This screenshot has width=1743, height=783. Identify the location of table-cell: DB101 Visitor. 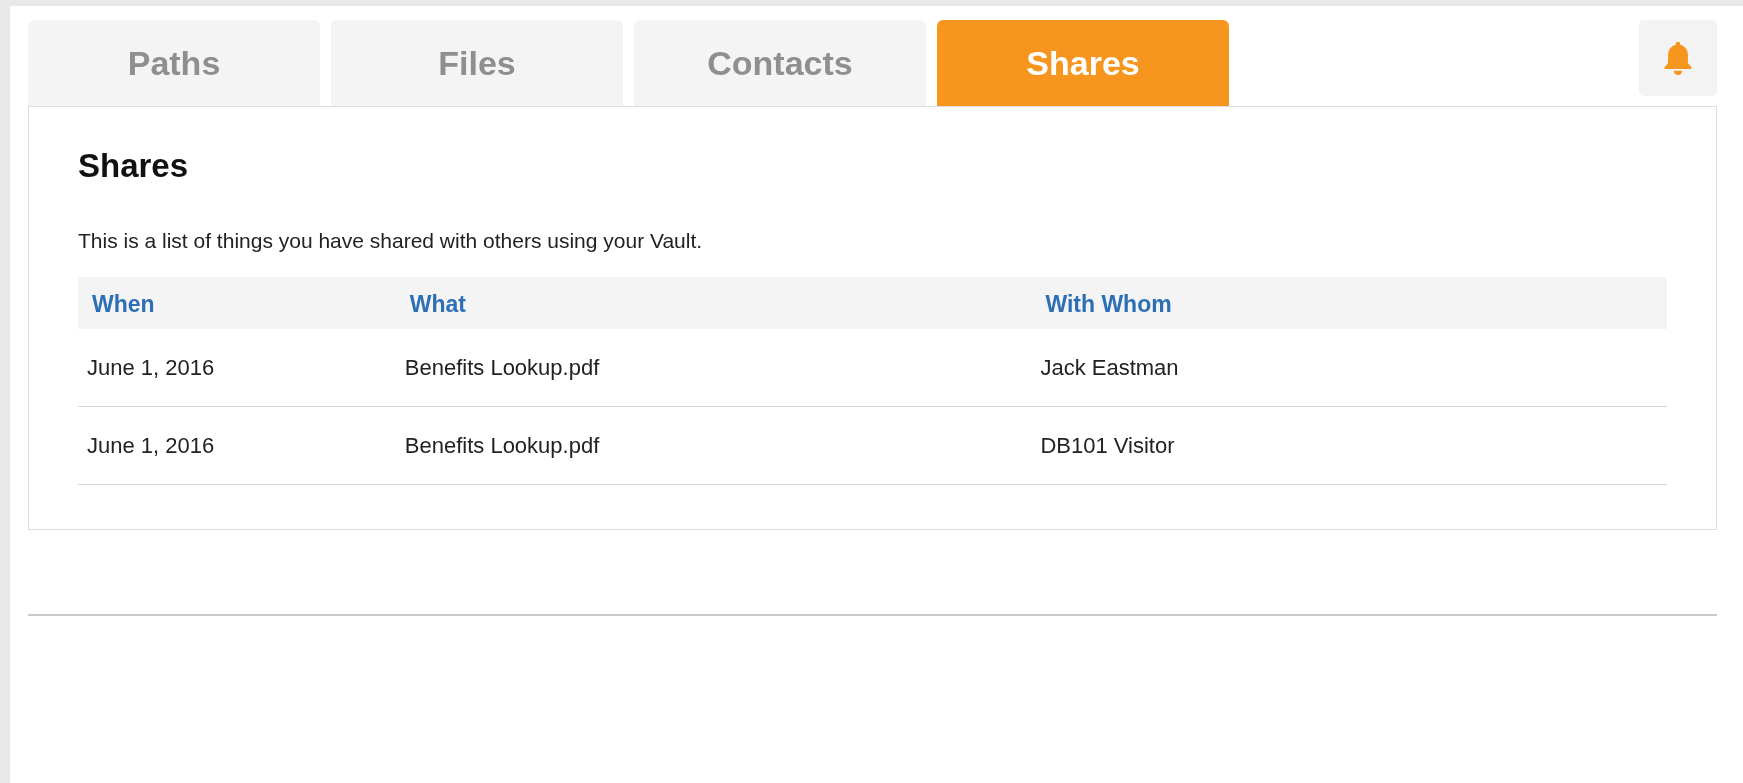
(1349, 445).